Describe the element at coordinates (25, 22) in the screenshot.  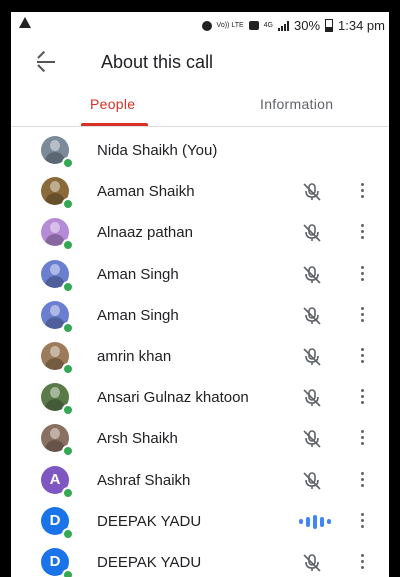
I see `warning-icon` at that location.